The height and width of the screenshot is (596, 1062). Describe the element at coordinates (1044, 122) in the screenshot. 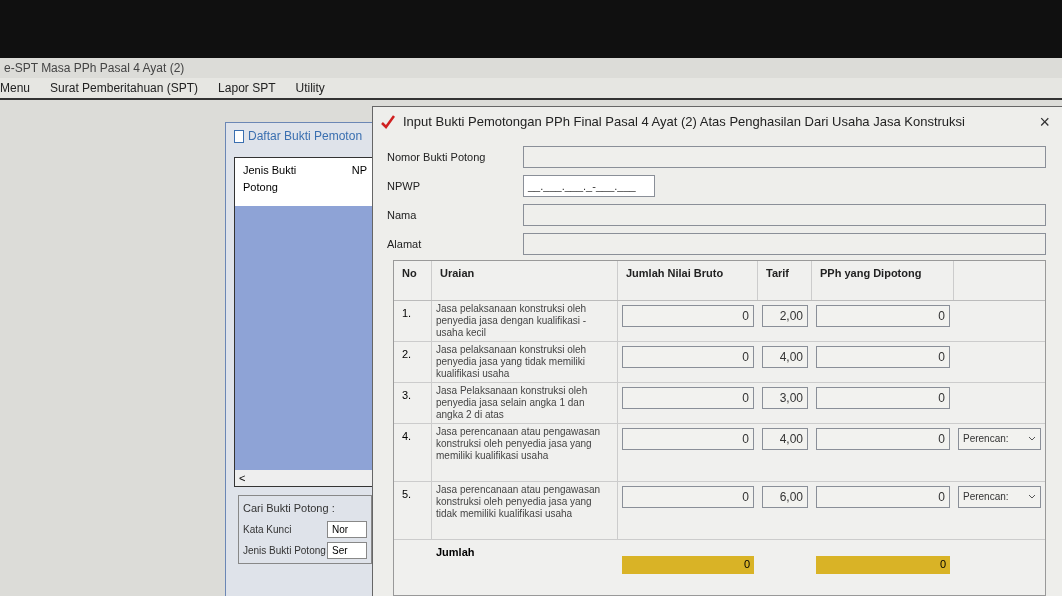

I see `close-button: ×` at that location.